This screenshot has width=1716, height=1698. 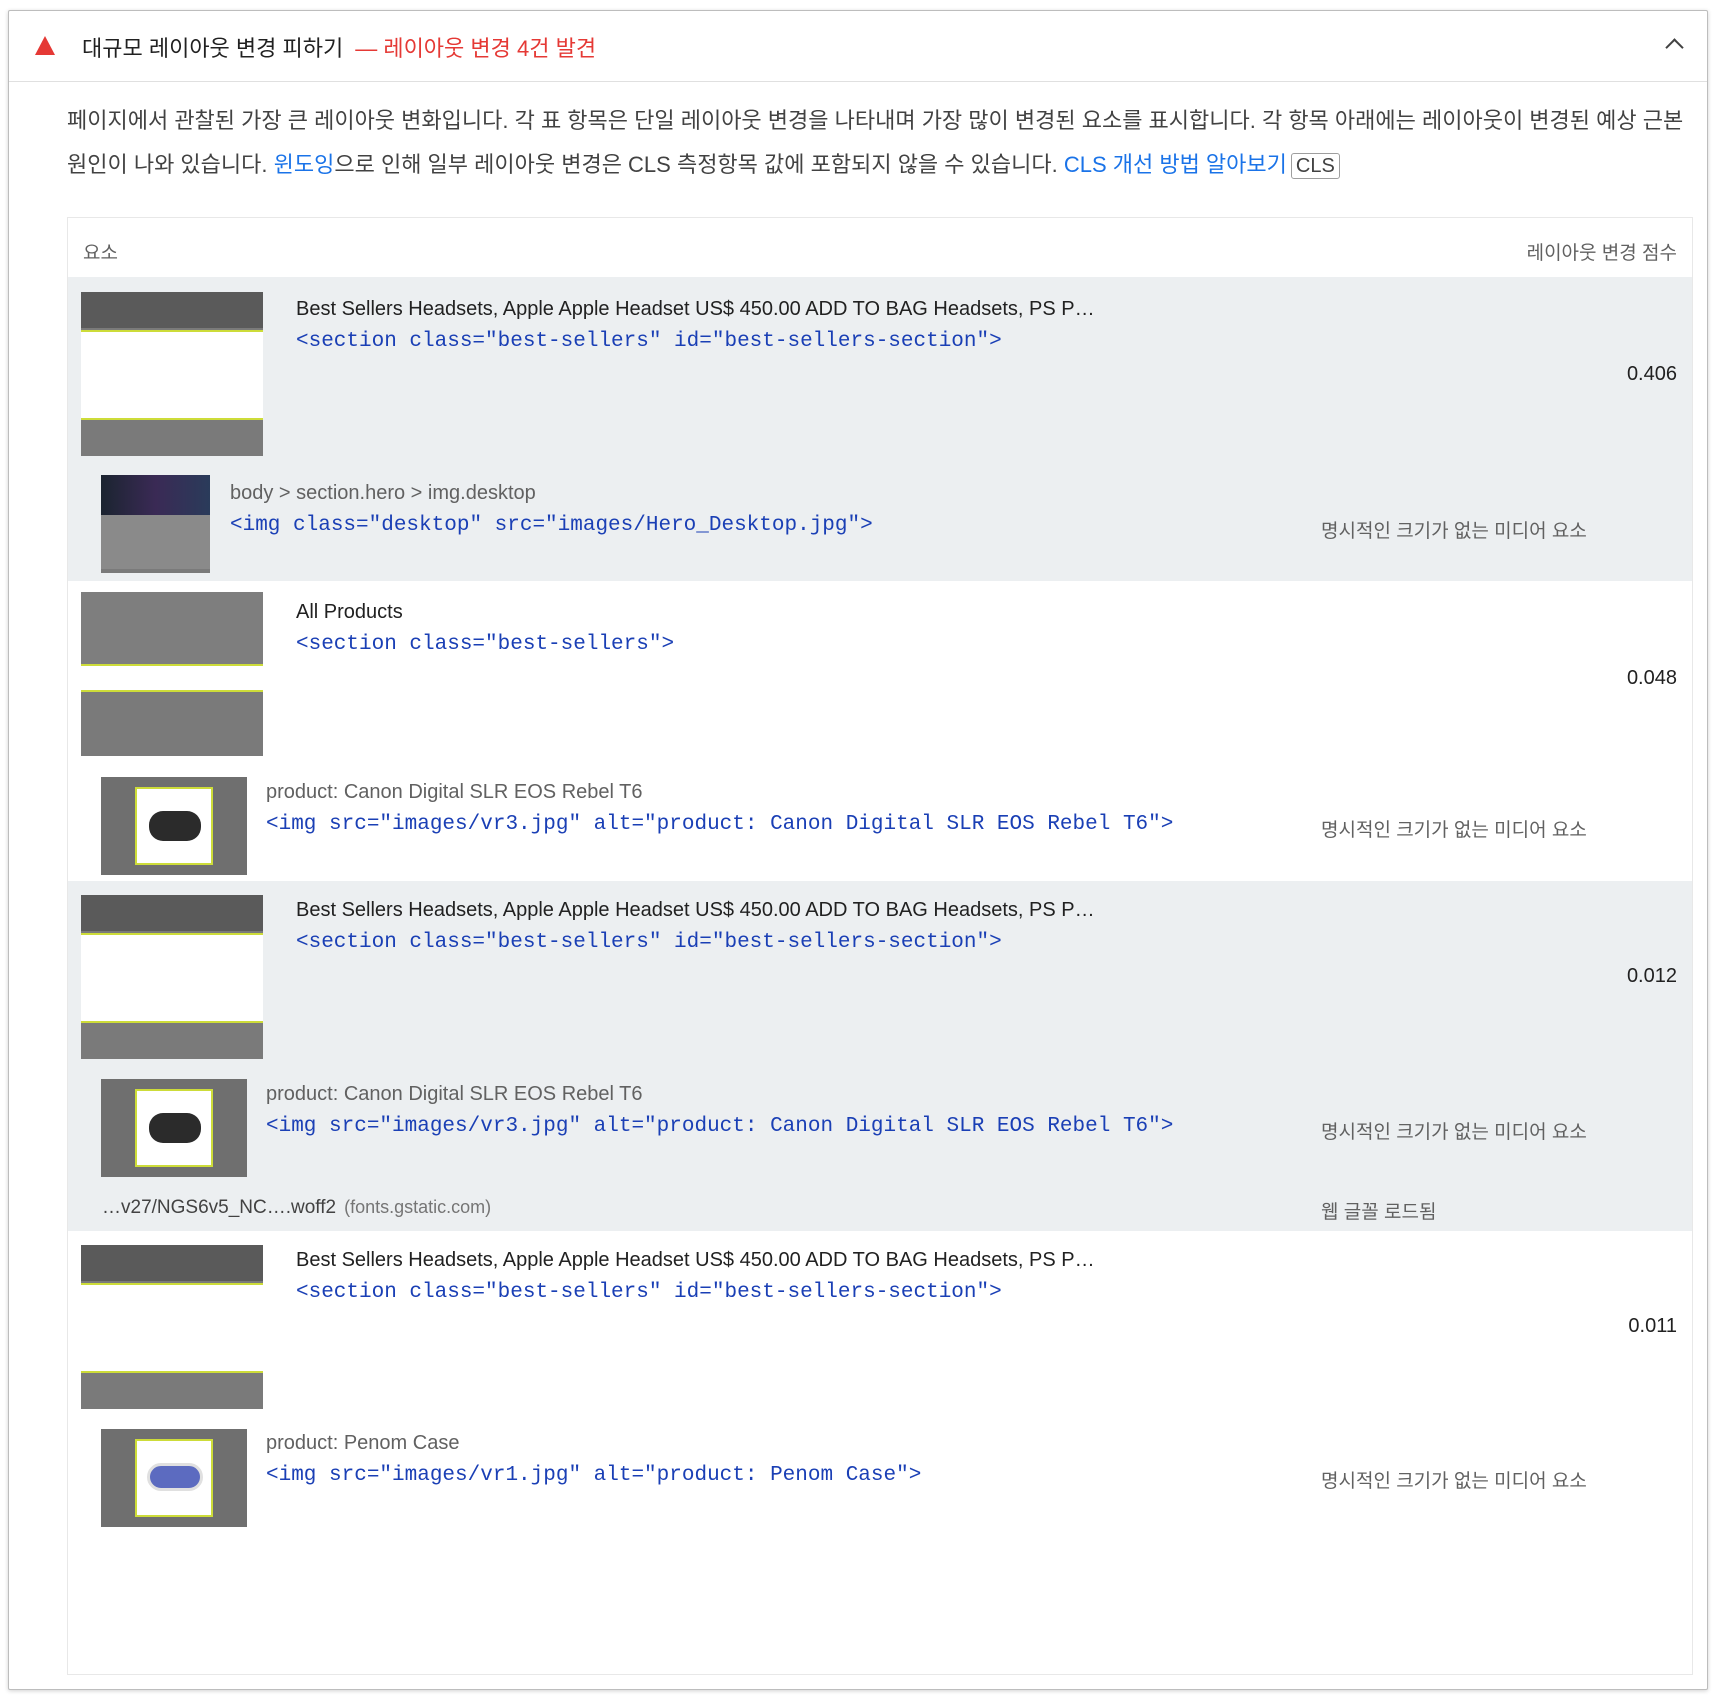 I want to click on column-header-element: 요소, so click(x=100, y=253).